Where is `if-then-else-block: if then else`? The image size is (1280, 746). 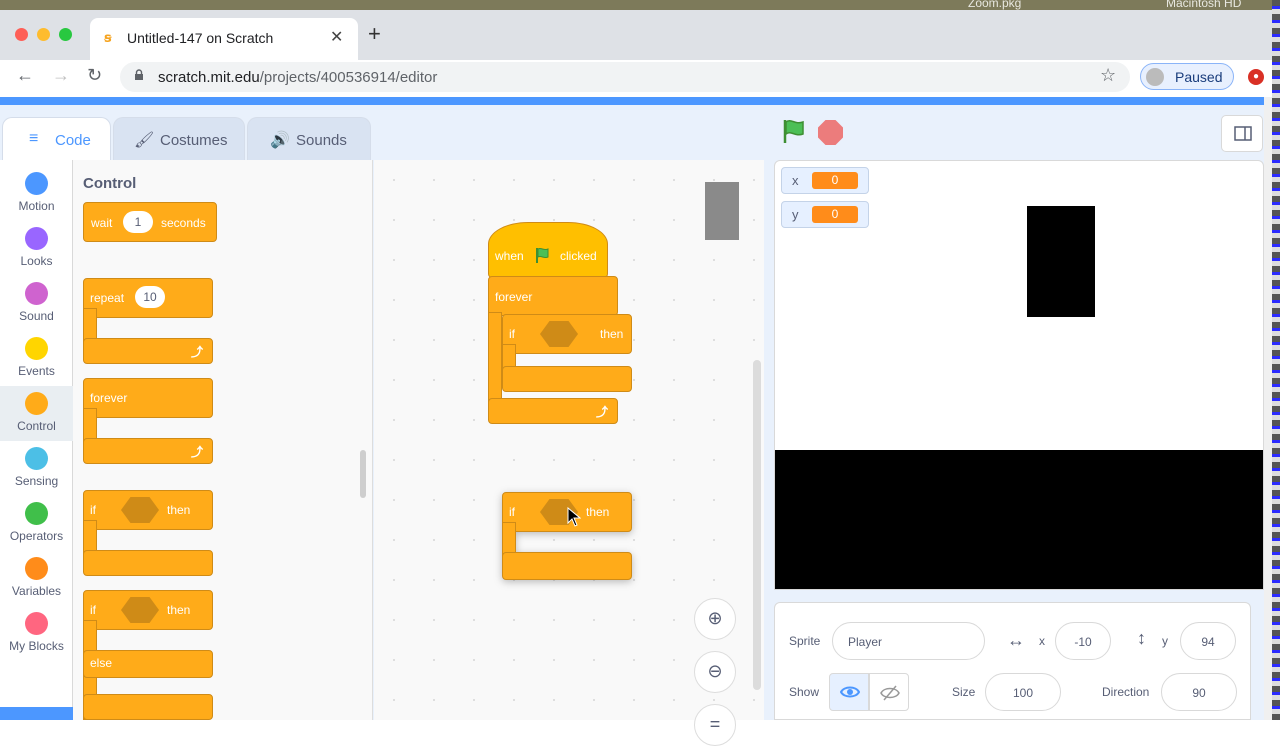 if-then-else-block: if then else is located at coordinates (148, 655).